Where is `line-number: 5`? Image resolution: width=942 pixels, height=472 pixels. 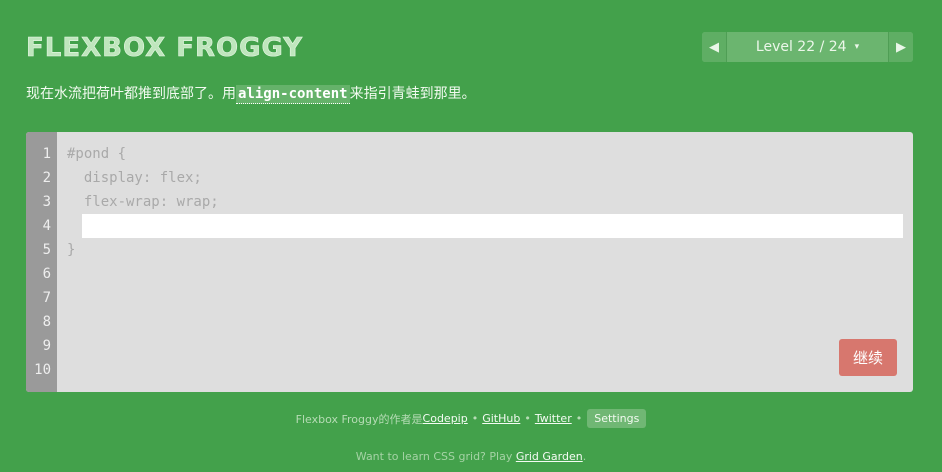
line-number: 5 is located at coordinates (46, 250).